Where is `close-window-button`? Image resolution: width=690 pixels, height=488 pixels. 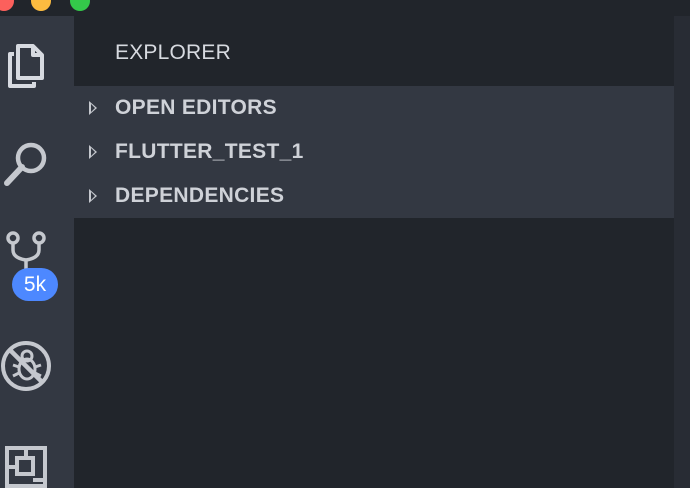
close-window-button is located at coordinates (7, 5).